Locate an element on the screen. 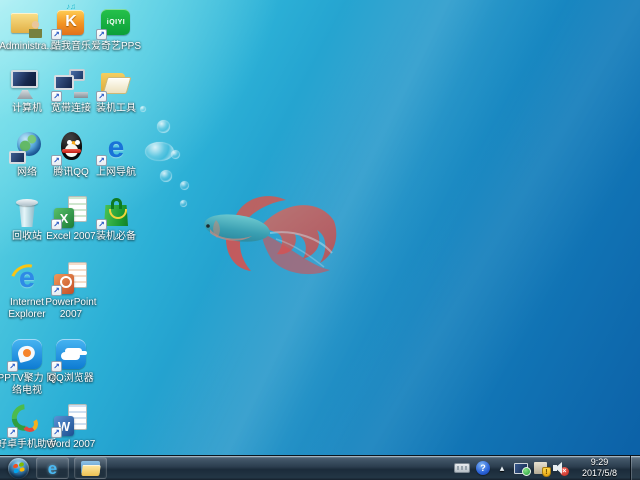  help-question-icon: ? is located at coordinates (482, 468).